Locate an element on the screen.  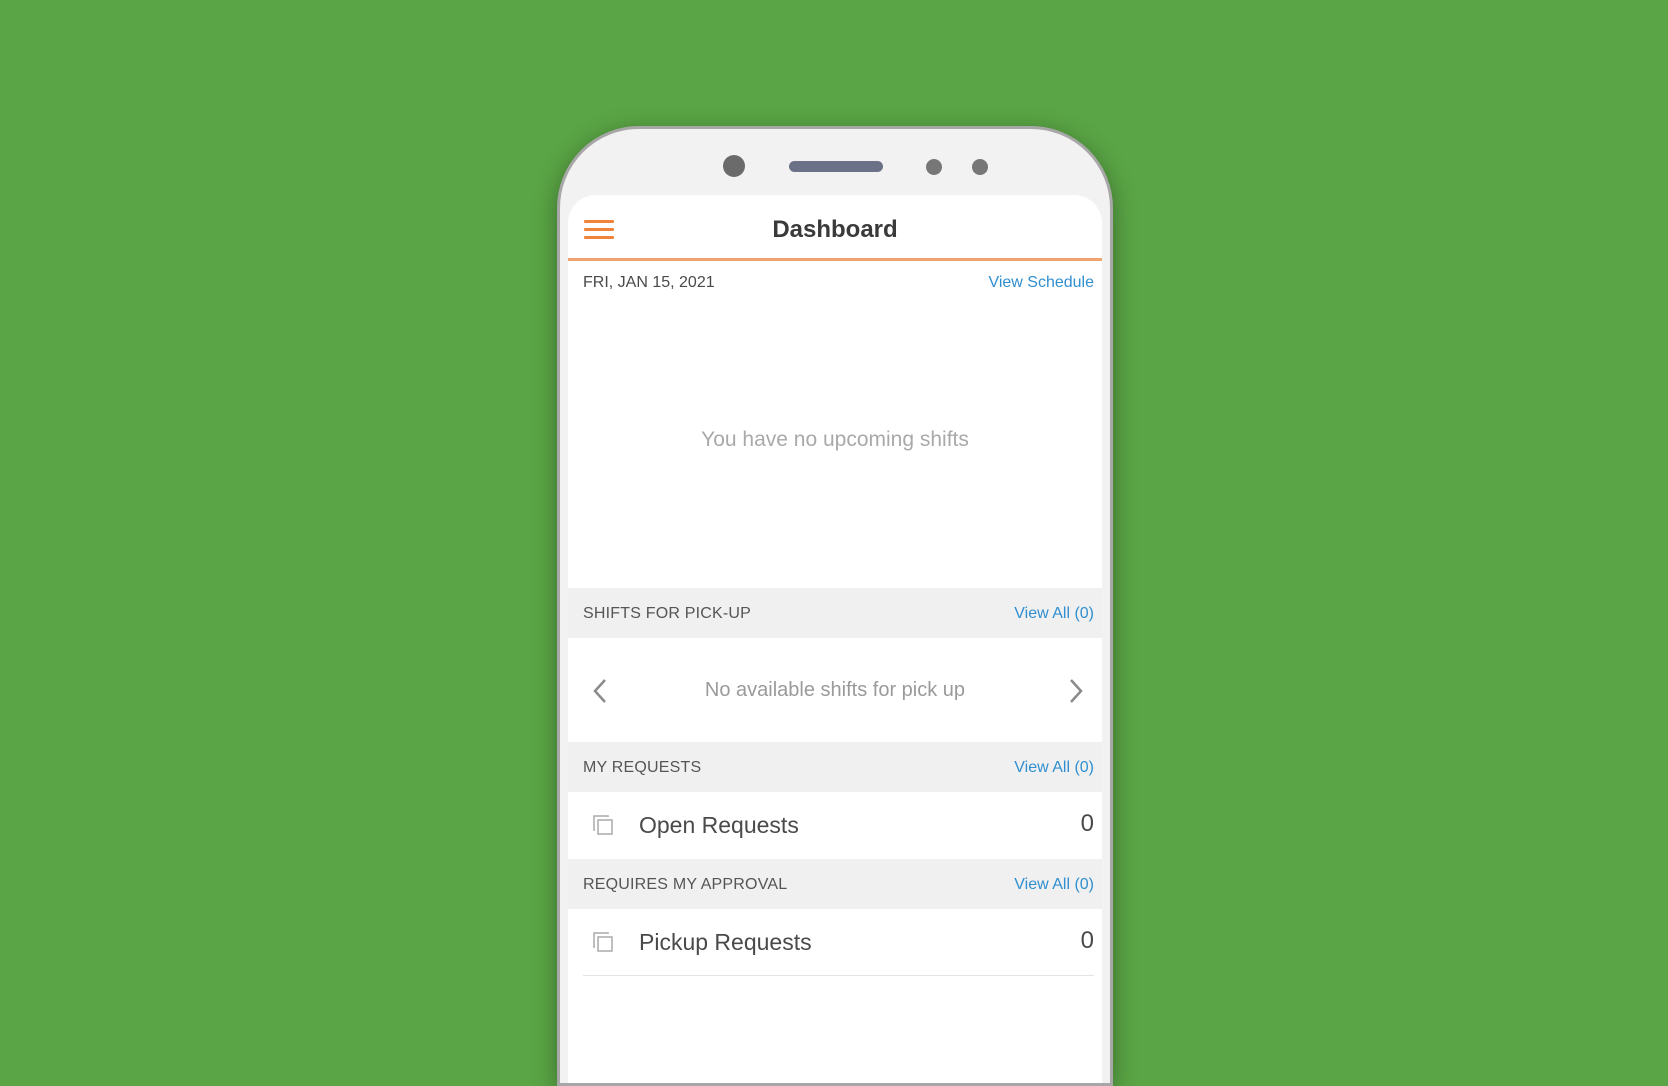
schedule-header: FRI, JAN 15, 2021 View Schedule is located at coordinates (835, 282).